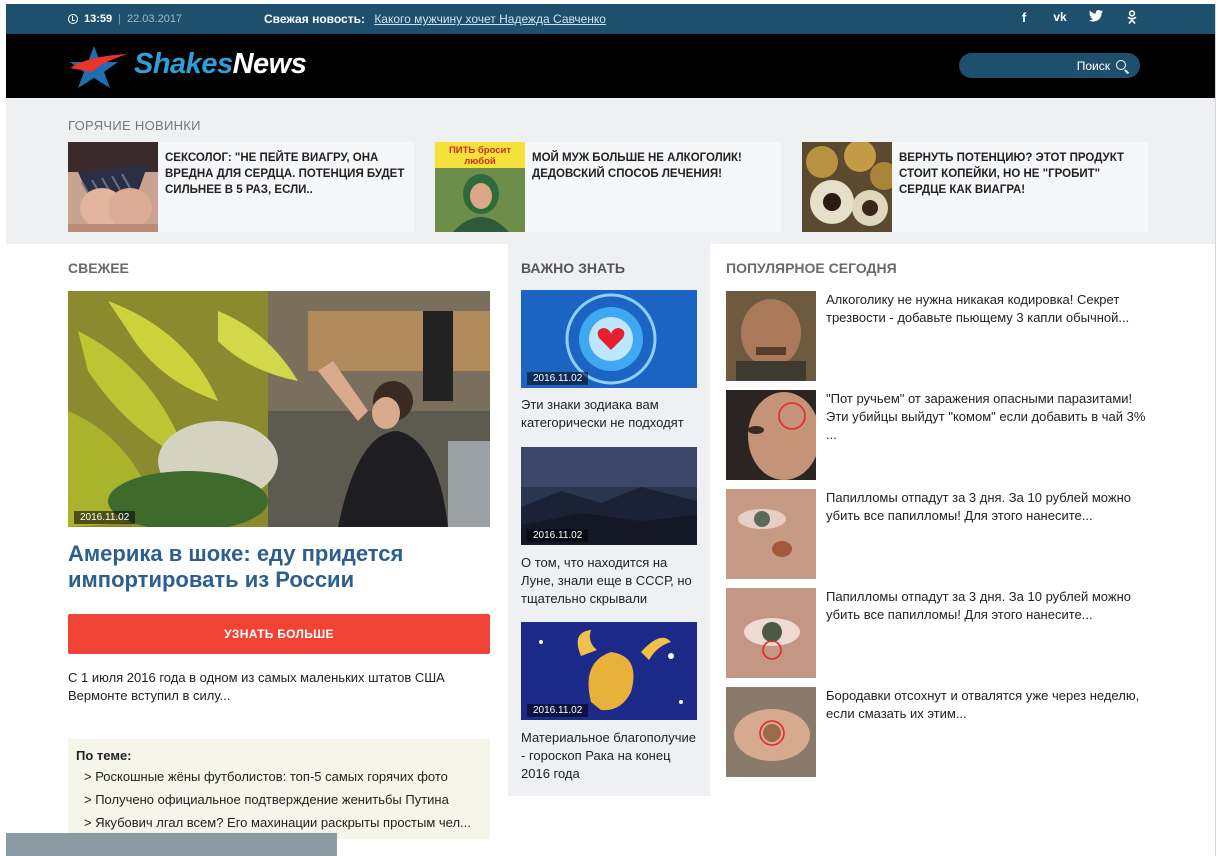  What do you see at coordinates (1024, 18) in the screenshot?
I see `facebook-icon: f` at bounding box center [1024, 18].